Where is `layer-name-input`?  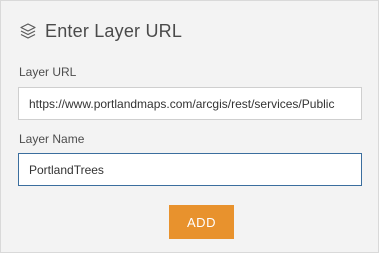
layer-name-input is located at coordinates (190, 169).